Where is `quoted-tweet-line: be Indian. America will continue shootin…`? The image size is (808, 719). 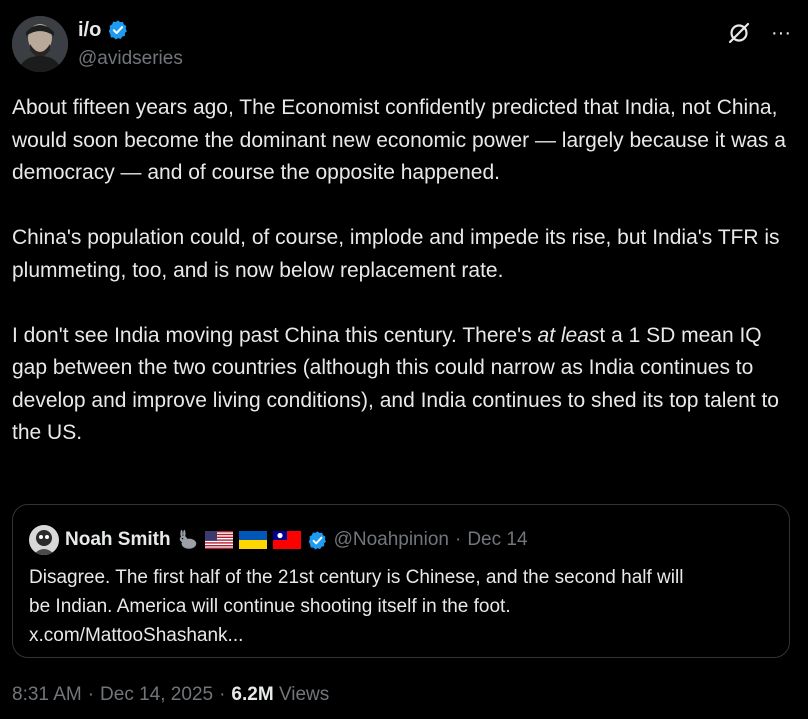 quoted-tweet-line: be Indian. America will continue shootin… is located at coordinates (270, 606).